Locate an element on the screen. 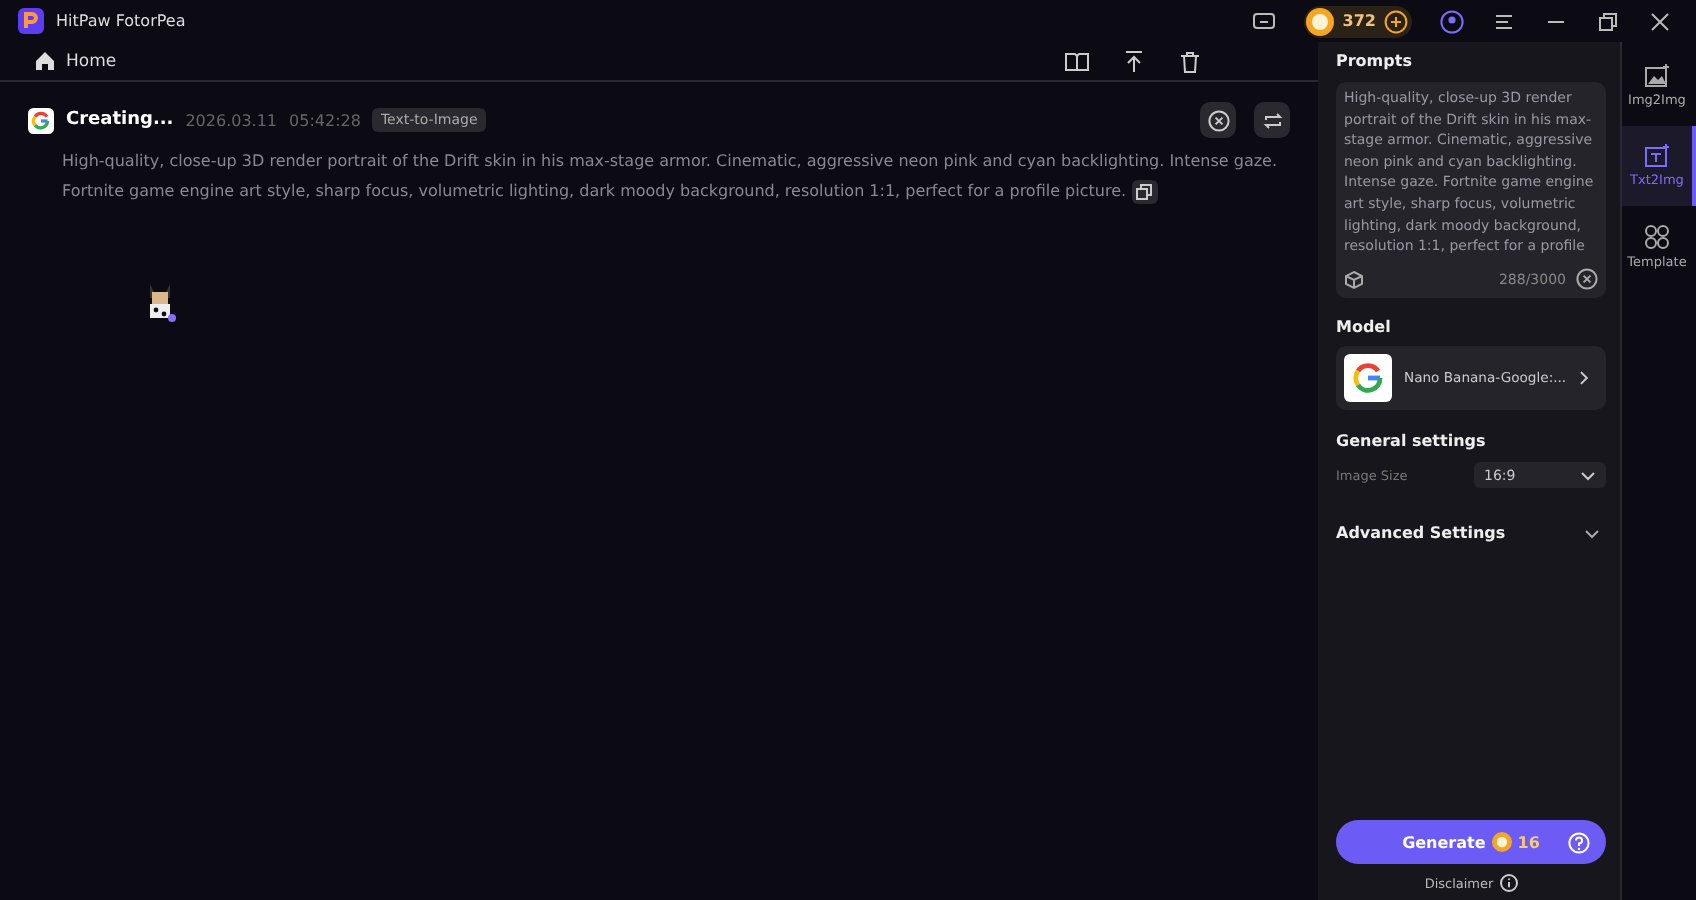  task-date: 2026.03.11 is located at coordinates (231, 120).